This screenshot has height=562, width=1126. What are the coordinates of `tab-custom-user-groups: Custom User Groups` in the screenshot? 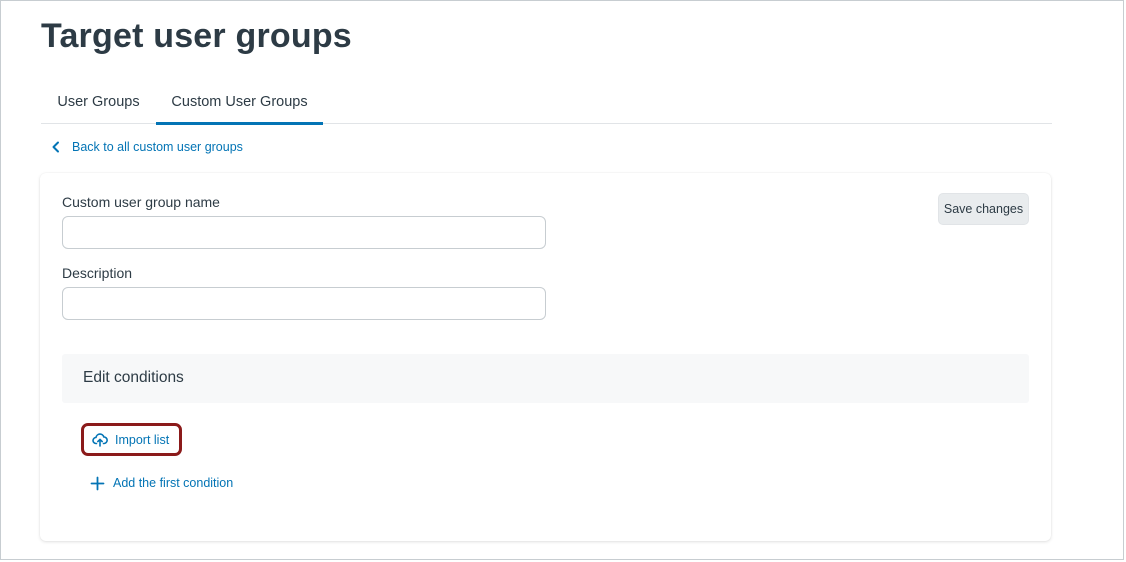 It's located at (239, 105).